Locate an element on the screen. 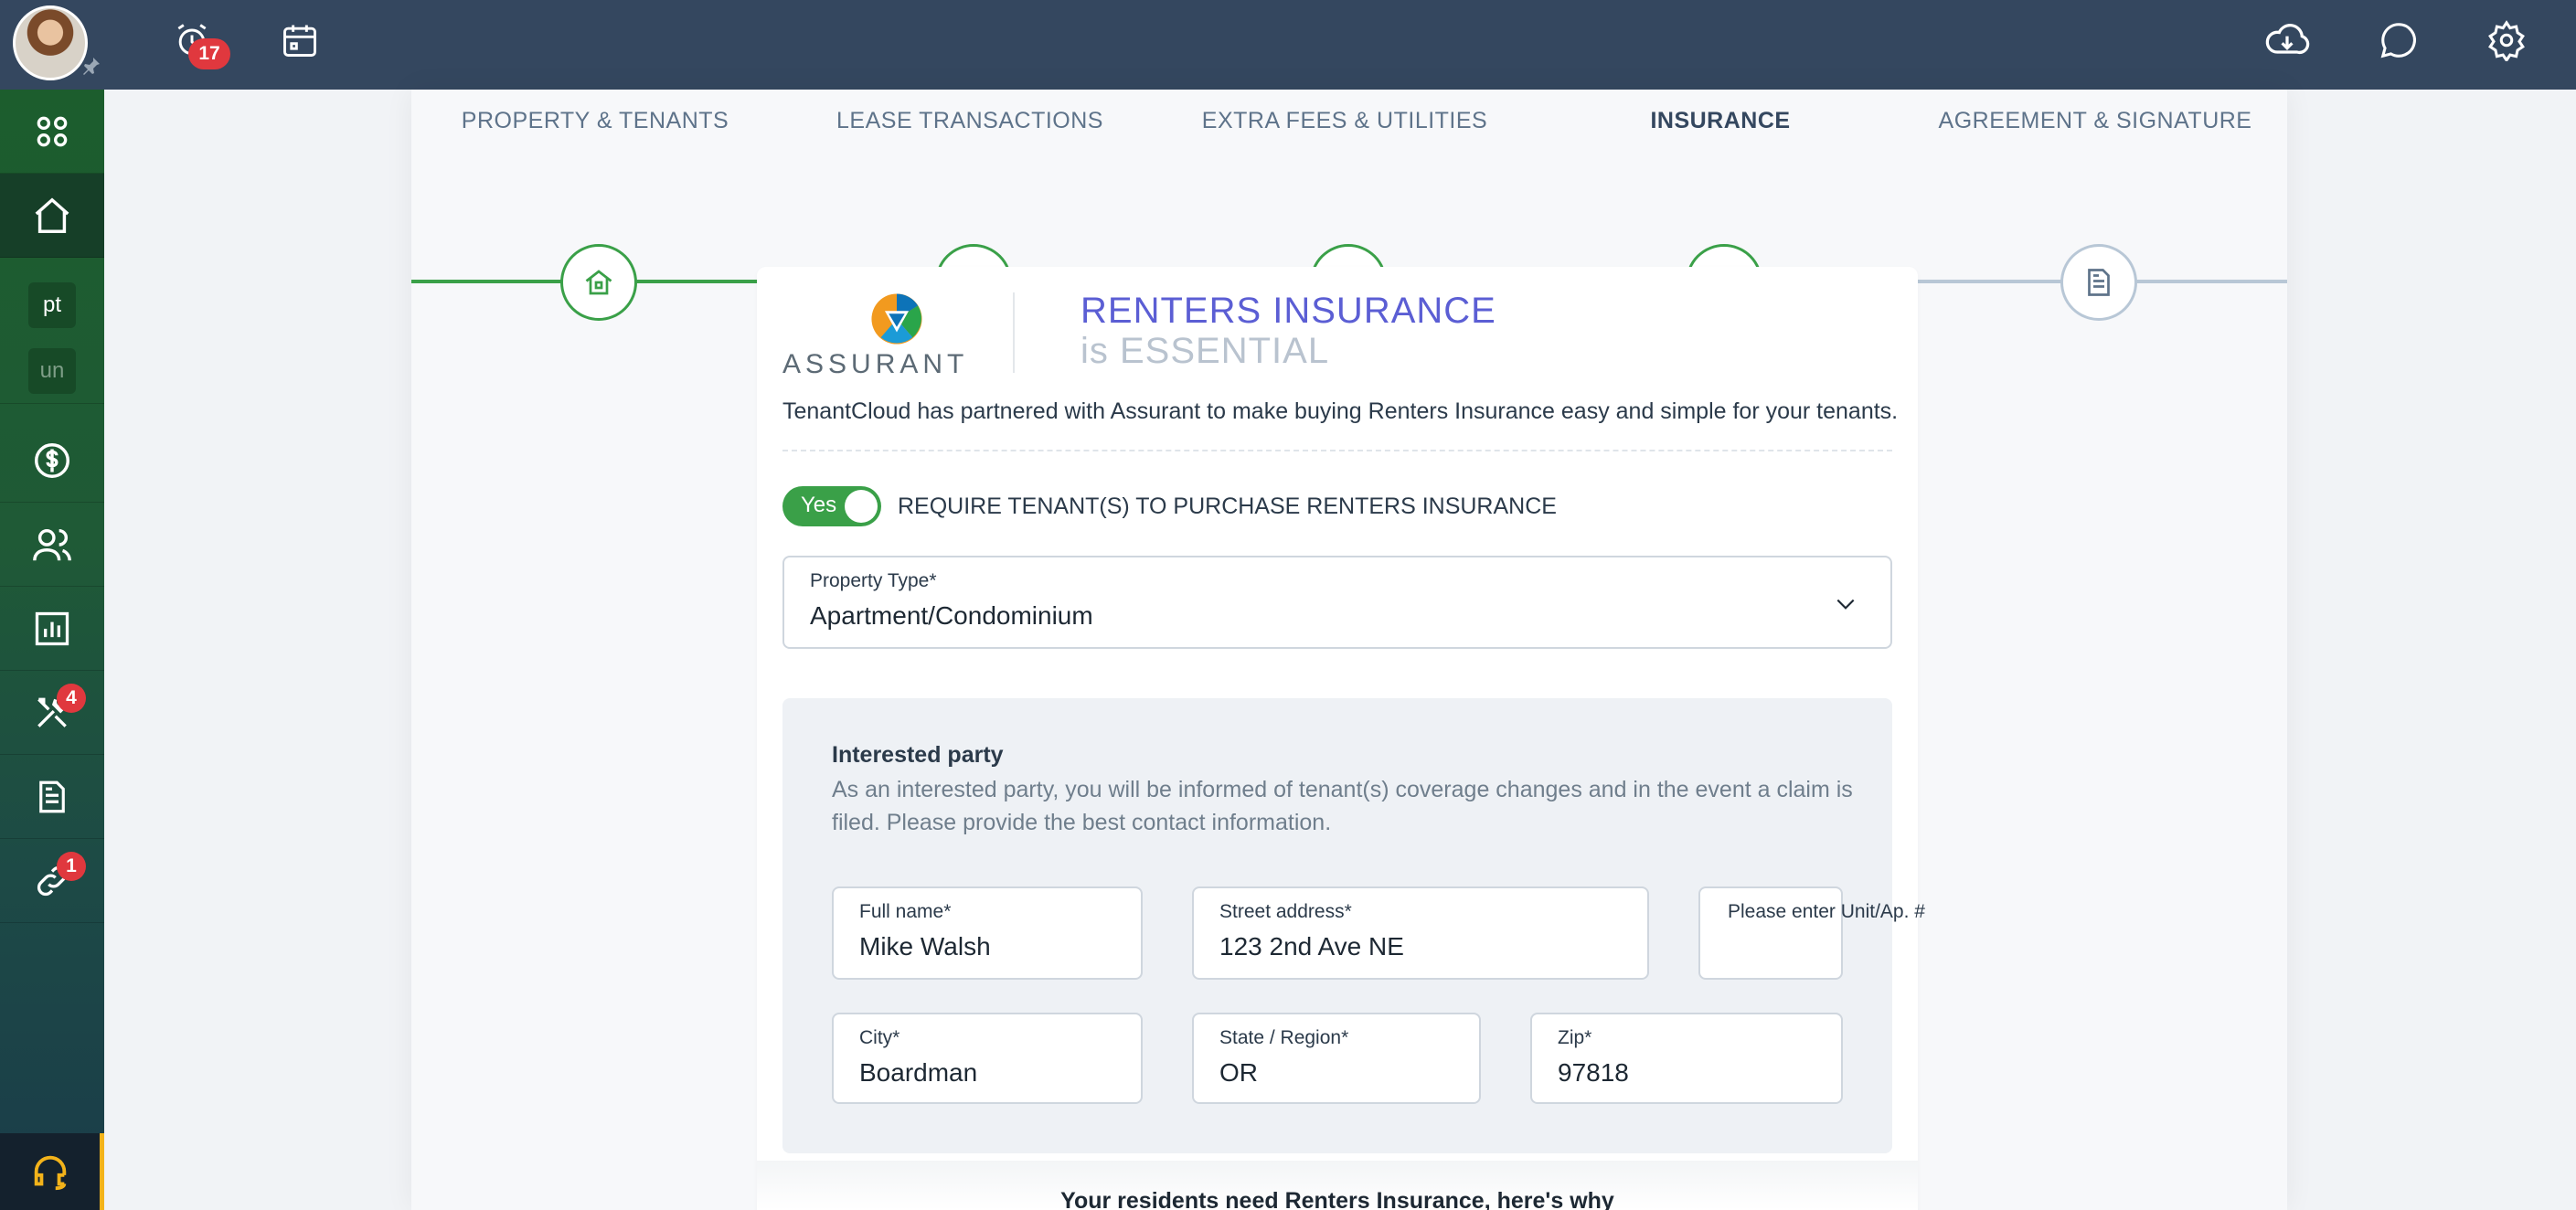  sidebar-item-people is located at coordinates (52, 545).